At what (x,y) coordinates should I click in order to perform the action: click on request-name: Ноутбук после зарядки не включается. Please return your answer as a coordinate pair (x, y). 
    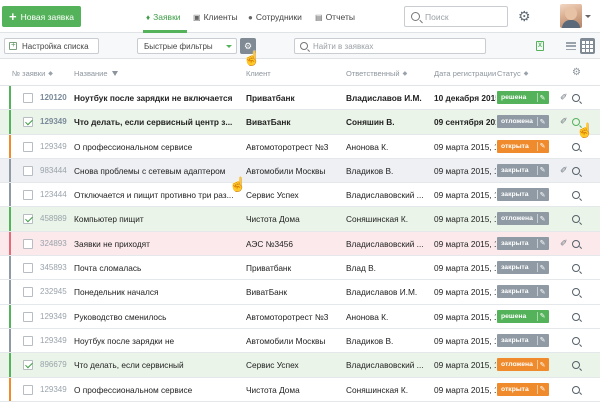
    Looking at the image, I should click on (156, 98).